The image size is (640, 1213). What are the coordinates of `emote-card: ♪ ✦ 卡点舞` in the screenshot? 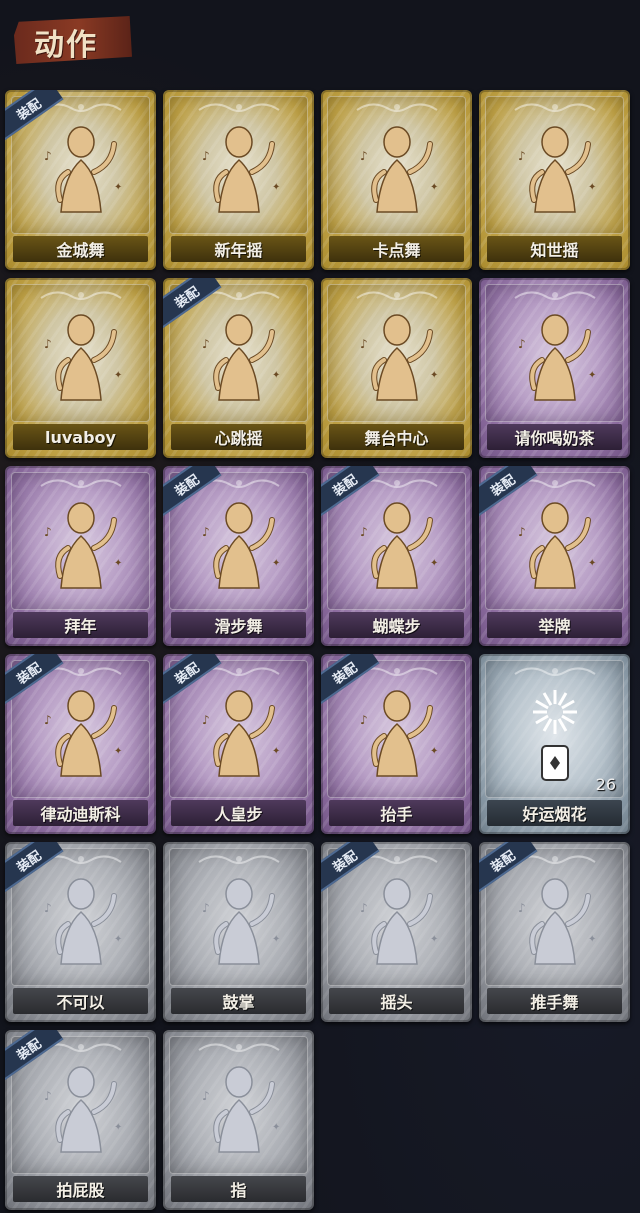 It's located at (396, 180).